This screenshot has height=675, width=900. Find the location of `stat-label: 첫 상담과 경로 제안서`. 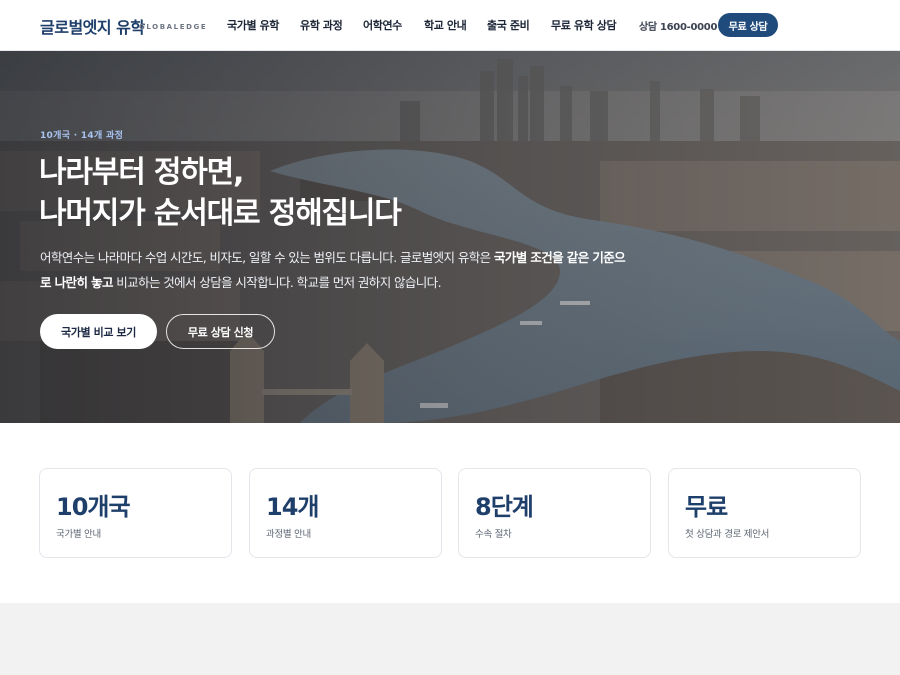

stat-label: 첫 상담과 경로 제안서 is located at coordinates (727, 534).